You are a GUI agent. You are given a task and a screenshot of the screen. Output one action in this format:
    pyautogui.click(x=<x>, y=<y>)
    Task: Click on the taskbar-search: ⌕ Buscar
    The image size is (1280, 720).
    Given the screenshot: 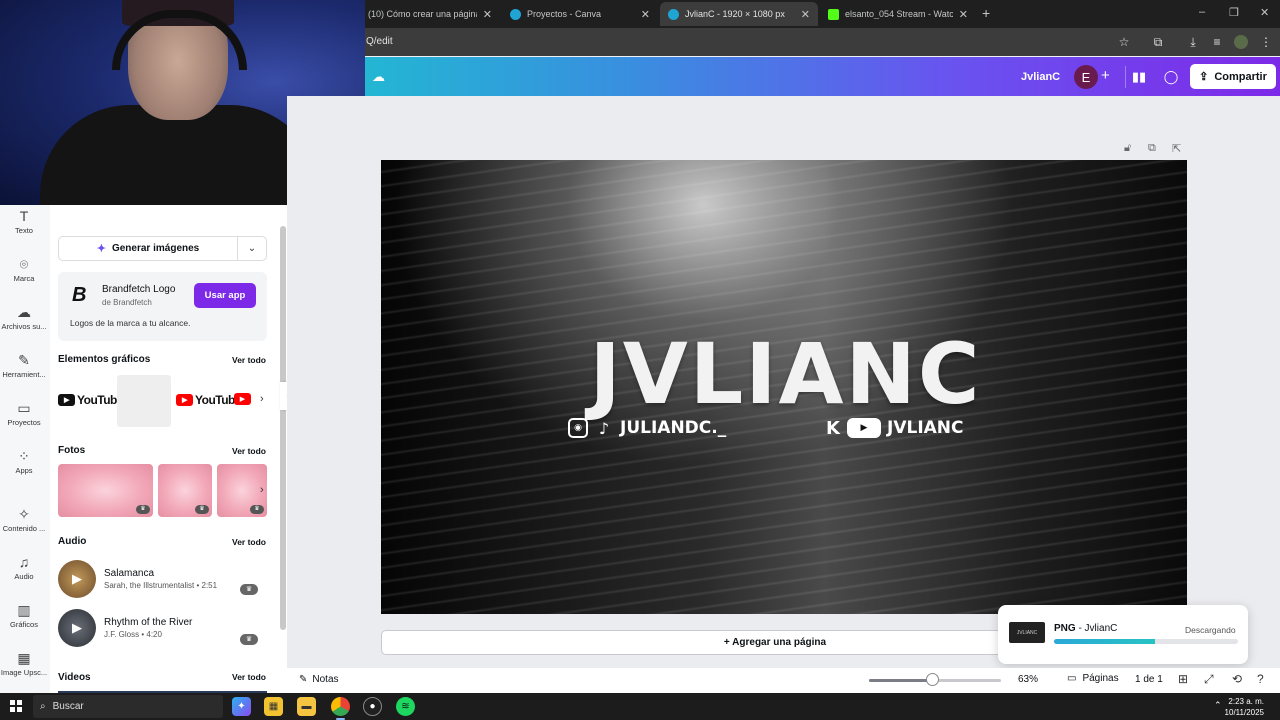 What is the action you would take?
    pyautogui.click(x=128, y=706)
    